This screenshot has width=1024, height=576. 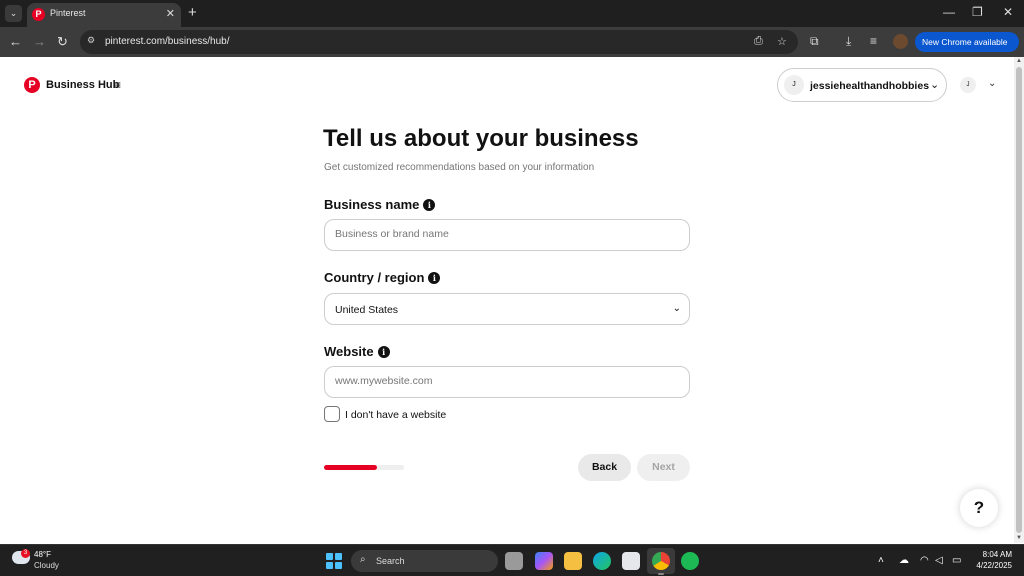 I want to click on temperature: 48°F, so click(x=42, y=554).